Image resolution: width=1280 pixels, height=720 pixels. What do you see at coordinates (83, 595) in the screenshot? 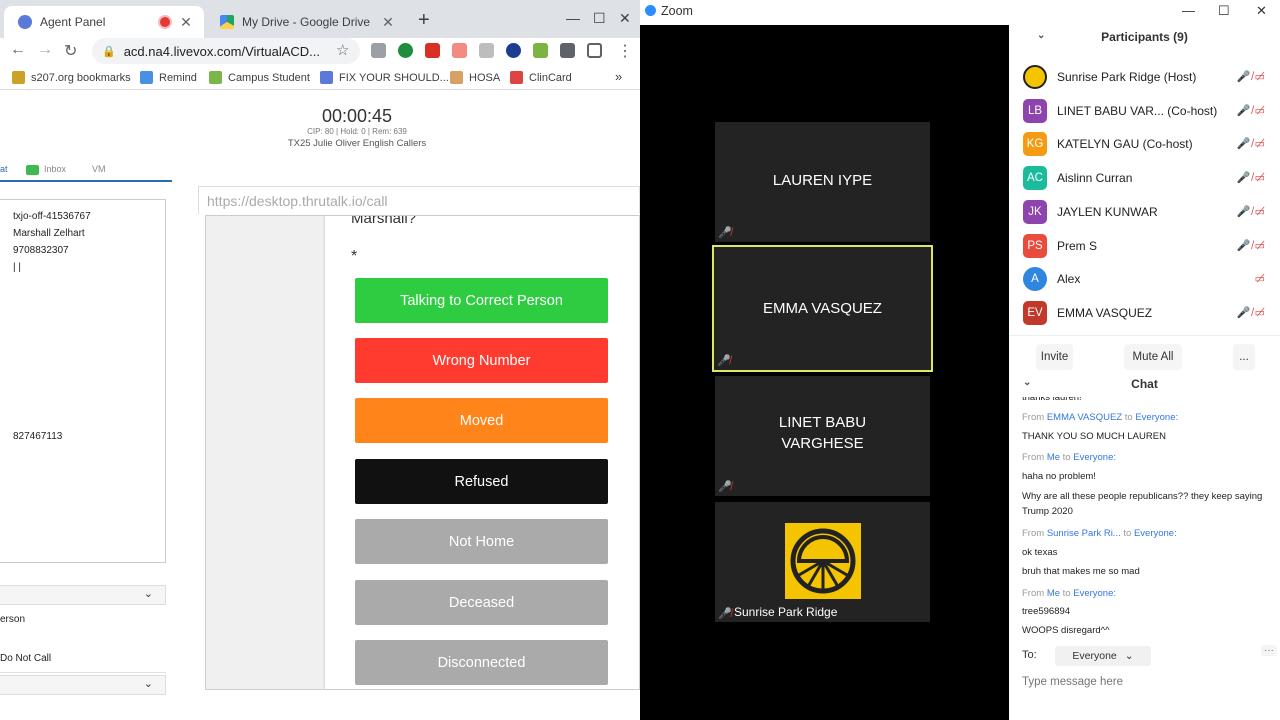
I see `term-codes-header: ⌄` at bounding box center [83, 595].